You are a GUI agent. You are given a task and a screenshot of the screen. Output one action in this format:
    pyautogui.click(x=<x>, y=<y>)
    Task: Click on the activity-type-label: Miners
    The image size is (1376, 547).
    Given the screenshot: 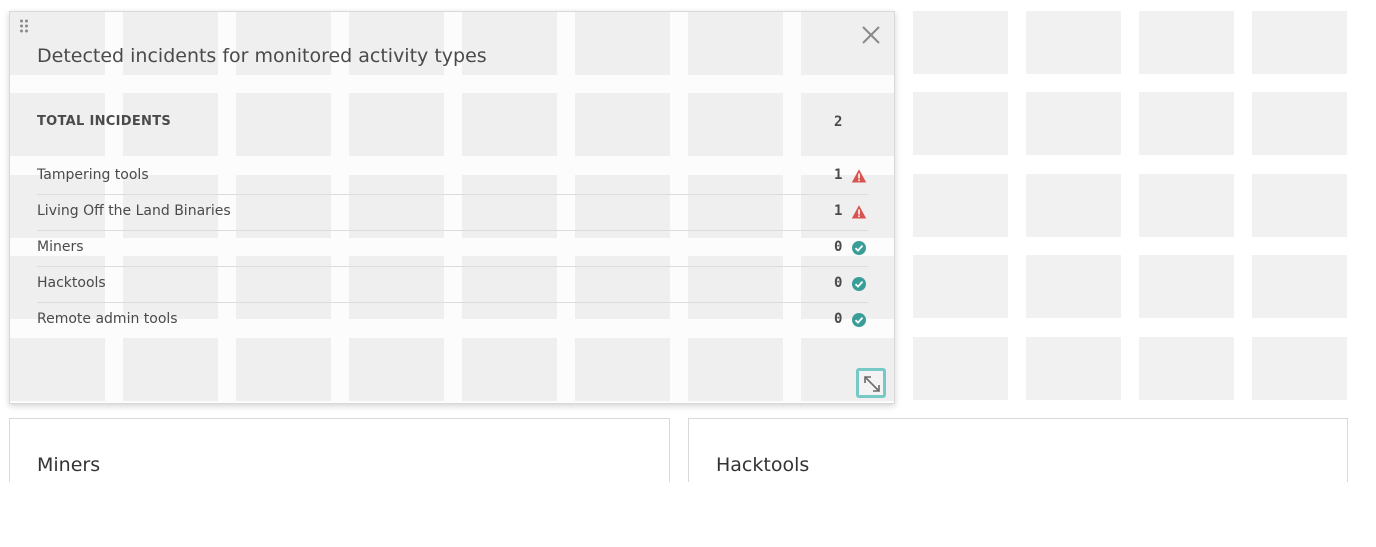 What is the action you would take?
    pyautogui.click(x=60, y=247)
    